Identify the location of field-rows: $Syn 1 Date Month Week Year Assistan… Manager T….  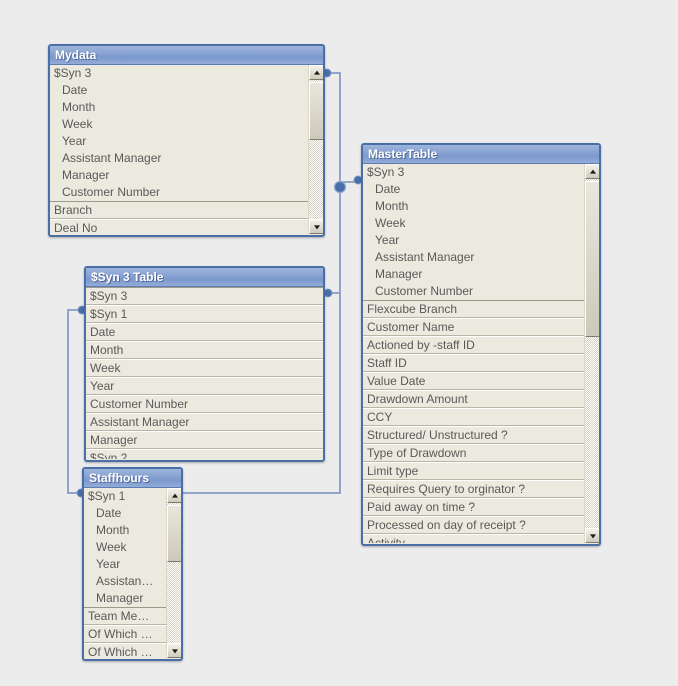
(125, 573).